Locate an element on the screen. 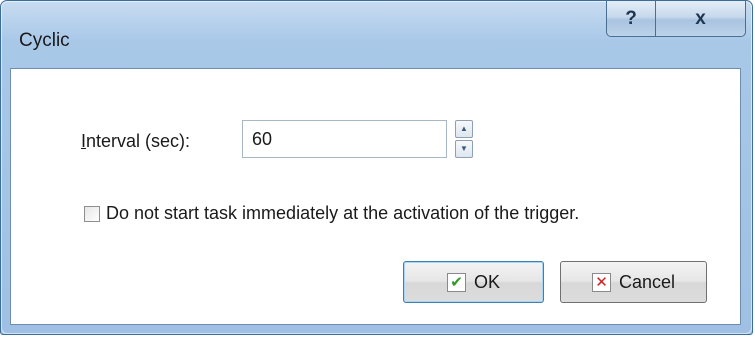  arrow-up-icon: ▲ is located at coordinates (464, 128).